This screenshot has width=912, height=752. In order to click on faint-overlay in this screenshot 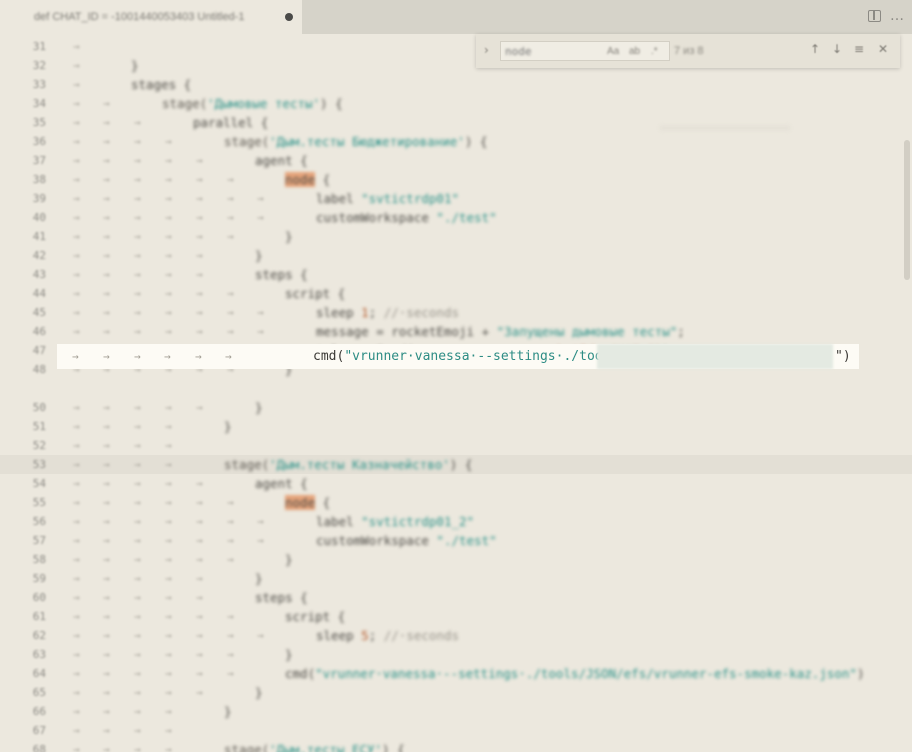, I will do `click(725, 128)`.